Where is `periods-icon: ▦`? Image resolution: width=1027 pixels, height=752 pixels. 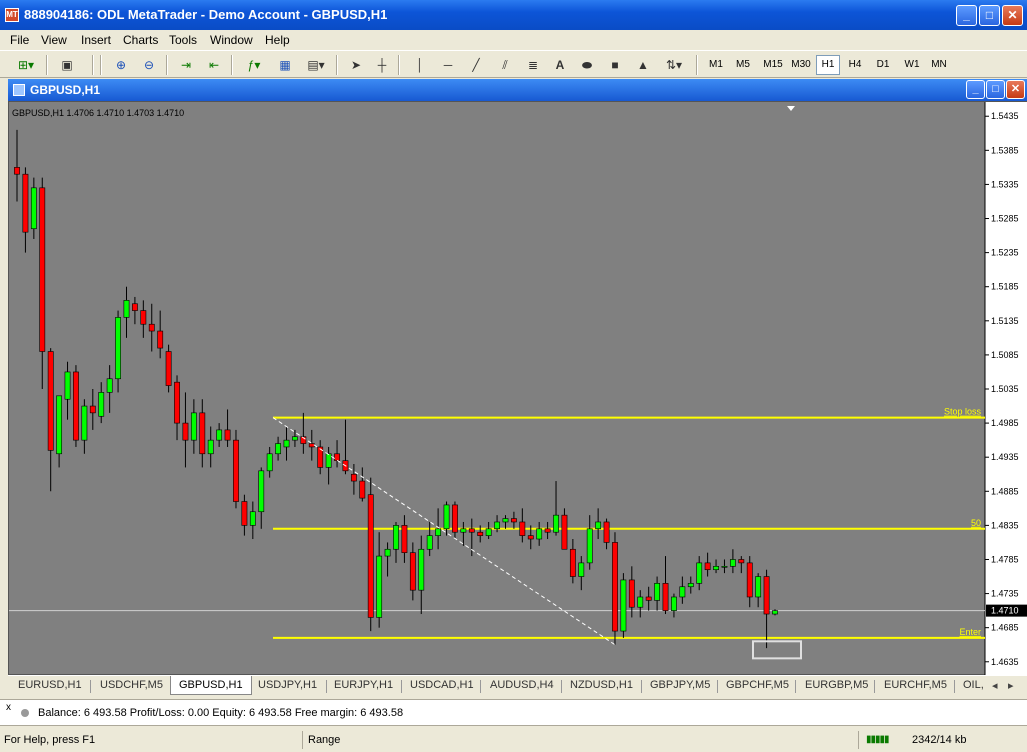
periods-icon: ▦ is located at coordinates (285, 65).